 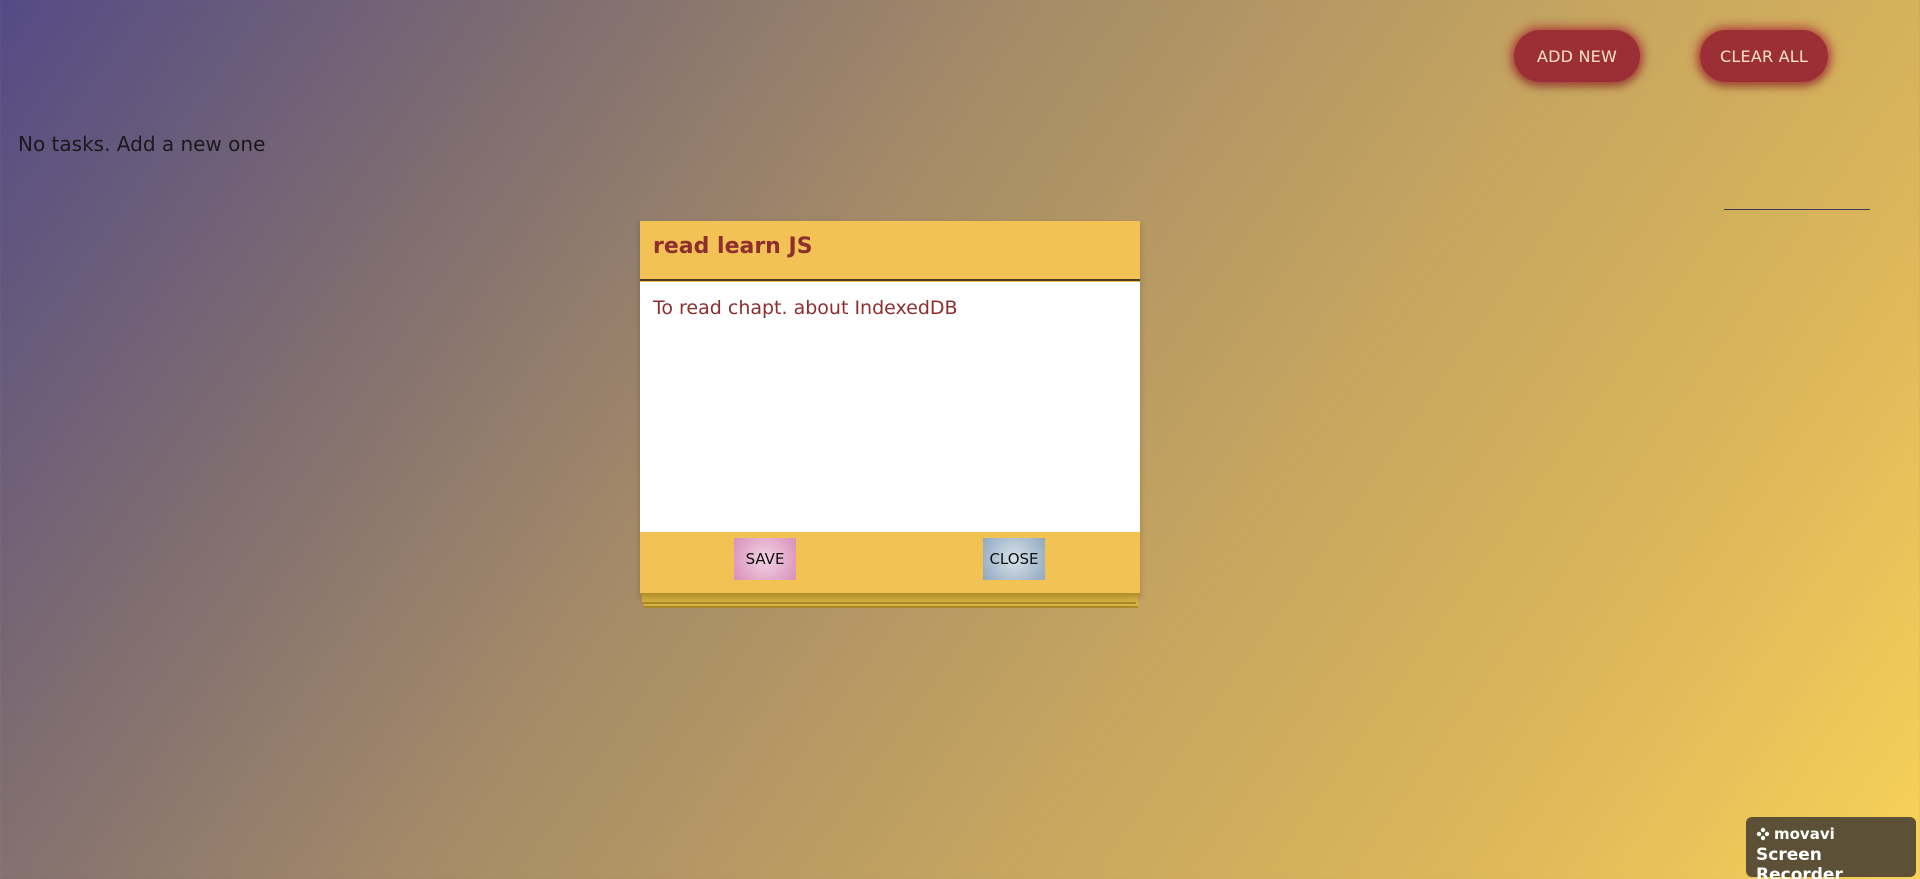 What do you see at coordinates (1804, 834) in the screenshot?
I see `watermark-brand: movavi` at bounding box center [1804, 834].